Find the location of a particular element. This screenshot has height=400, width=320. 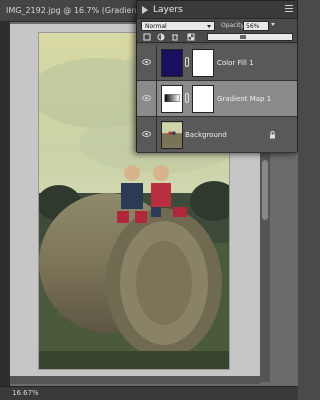

layer-name: Color Fill 1 is located at coordinates (235, 63).